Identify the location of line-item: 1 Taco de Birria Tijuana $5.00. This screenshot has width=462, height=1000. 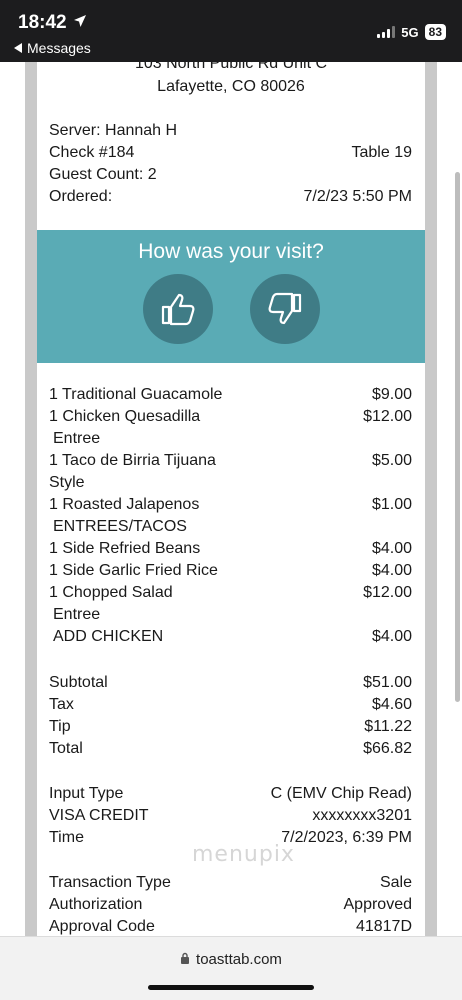
(230, 463).